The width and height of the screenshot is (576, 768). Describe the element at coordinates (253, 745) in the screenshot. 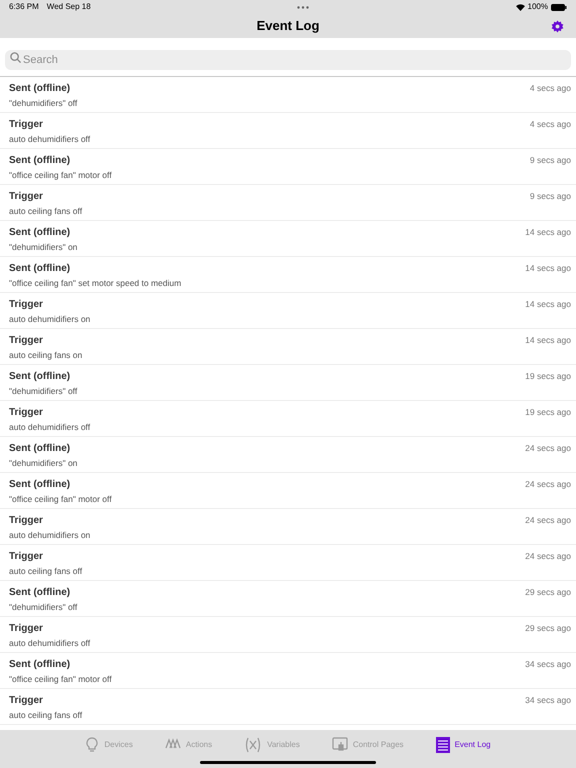

I see `variable-icon` at that location.